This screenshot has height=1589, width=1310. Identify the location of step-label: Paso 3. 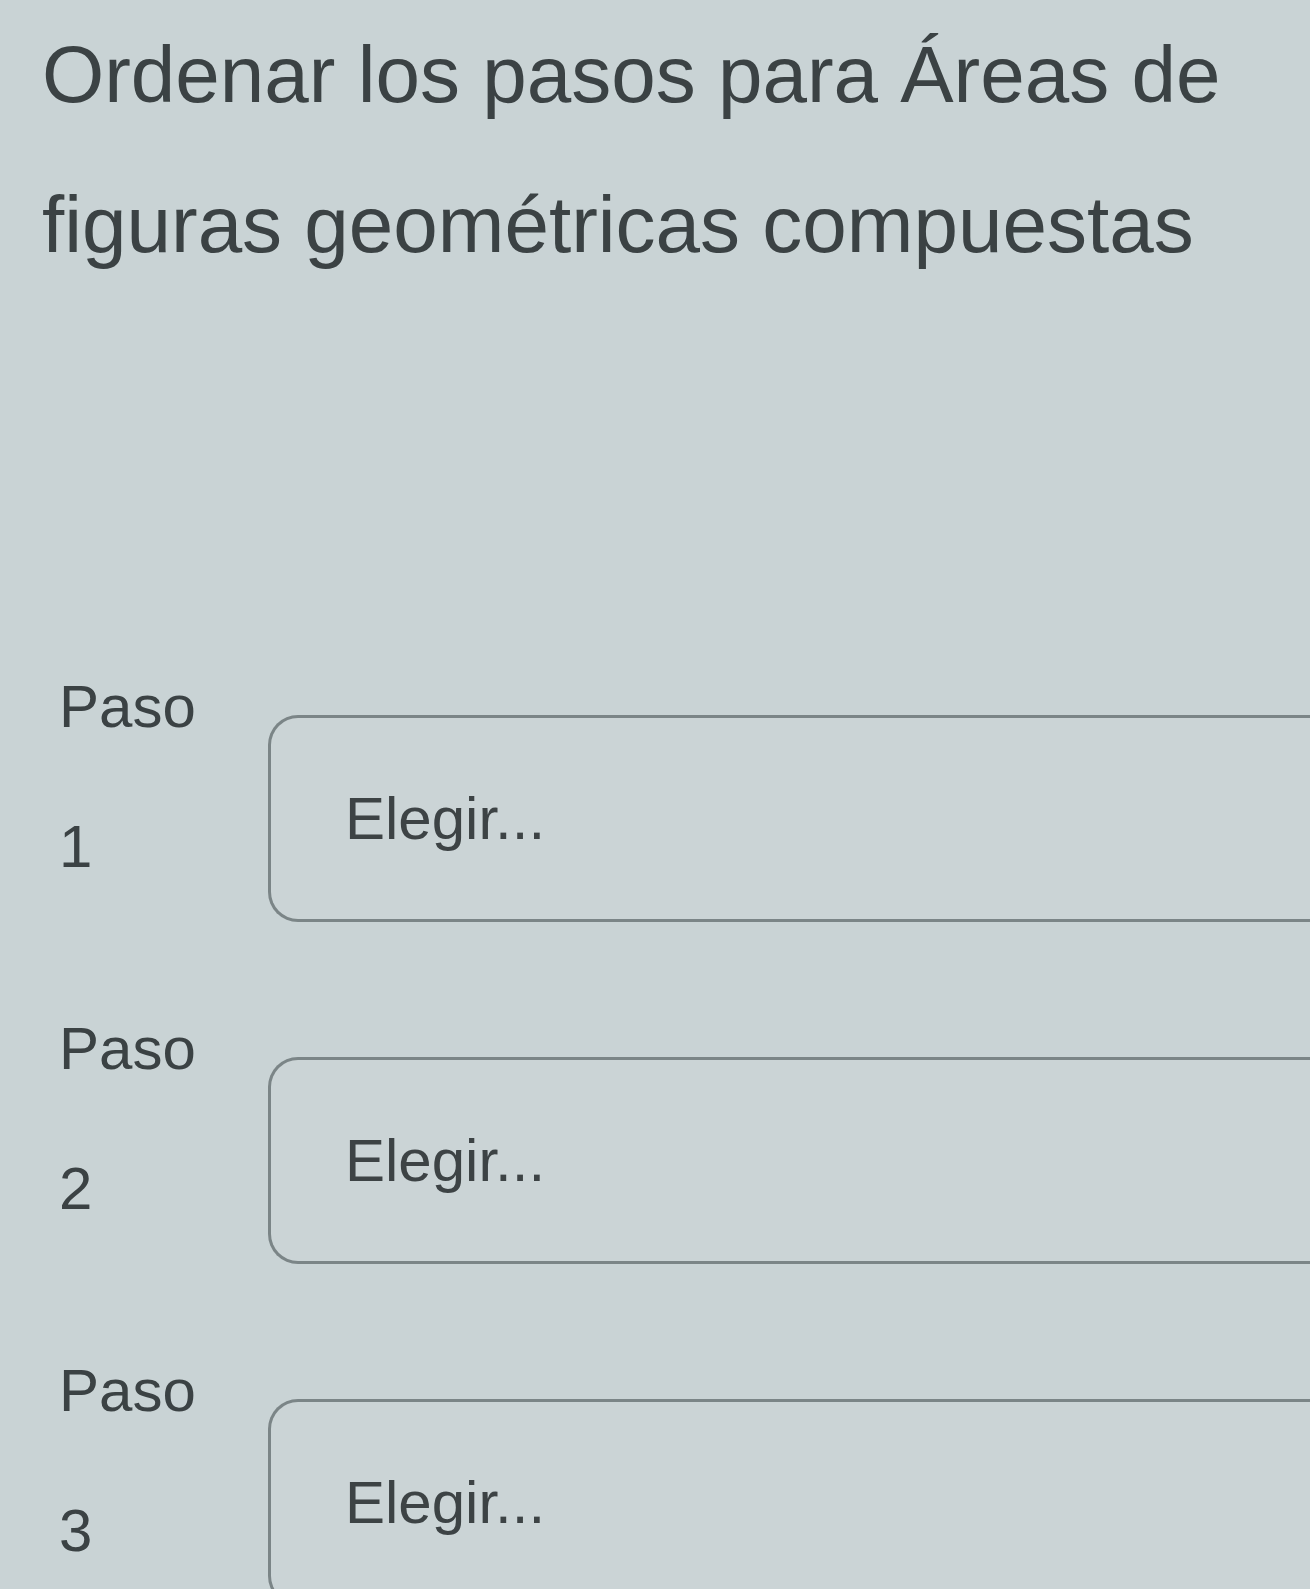
(128, 1461).